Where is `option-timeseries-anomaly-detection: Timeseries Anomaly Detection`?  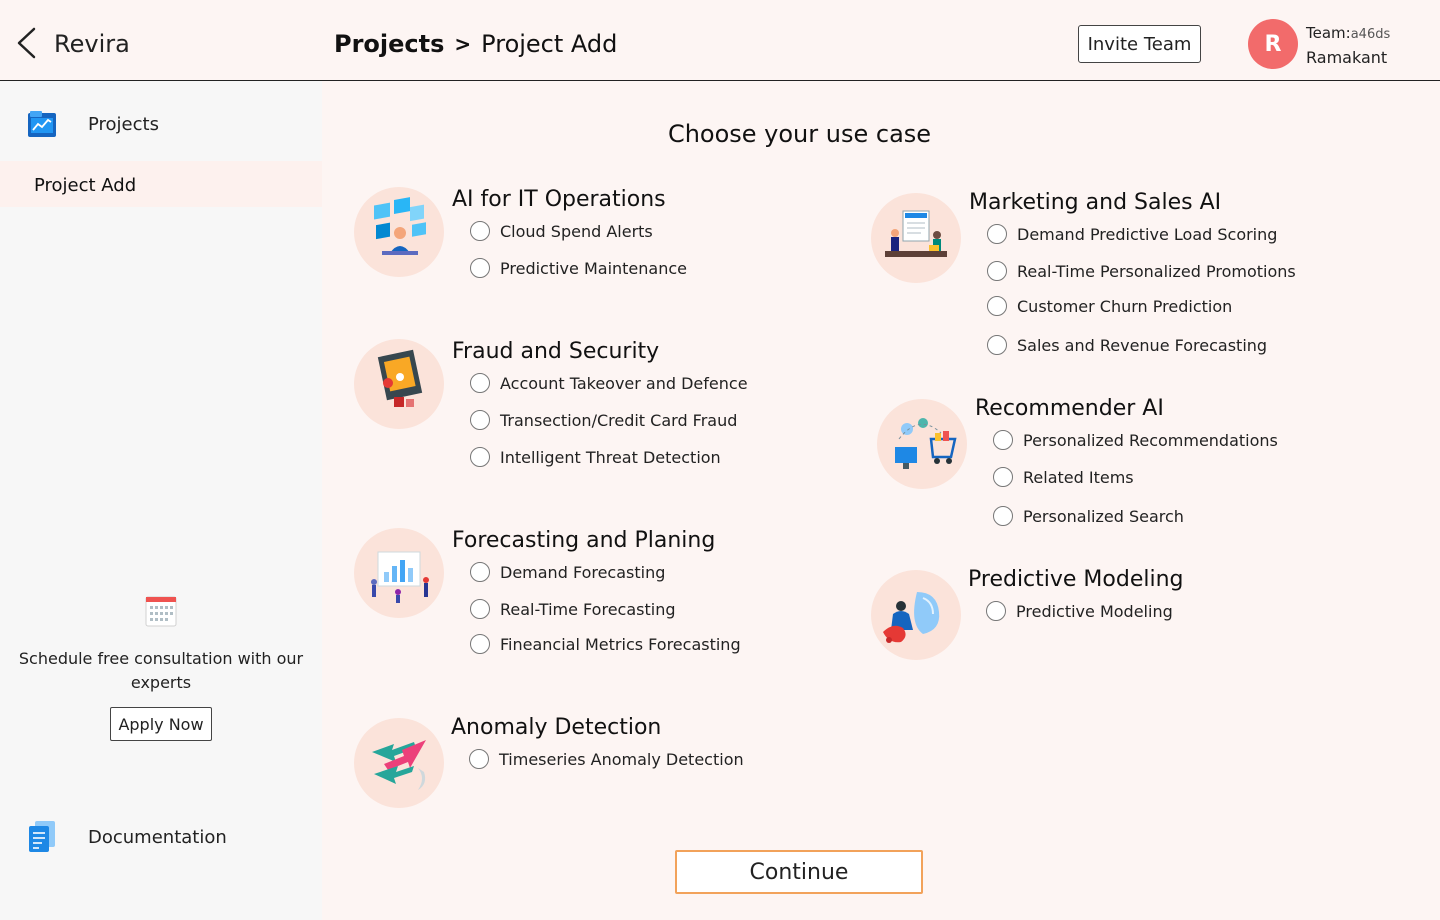
option-timeseries-anomaly-detection: Timeseries Anomaly Detection is located at coordinates (606, 759).